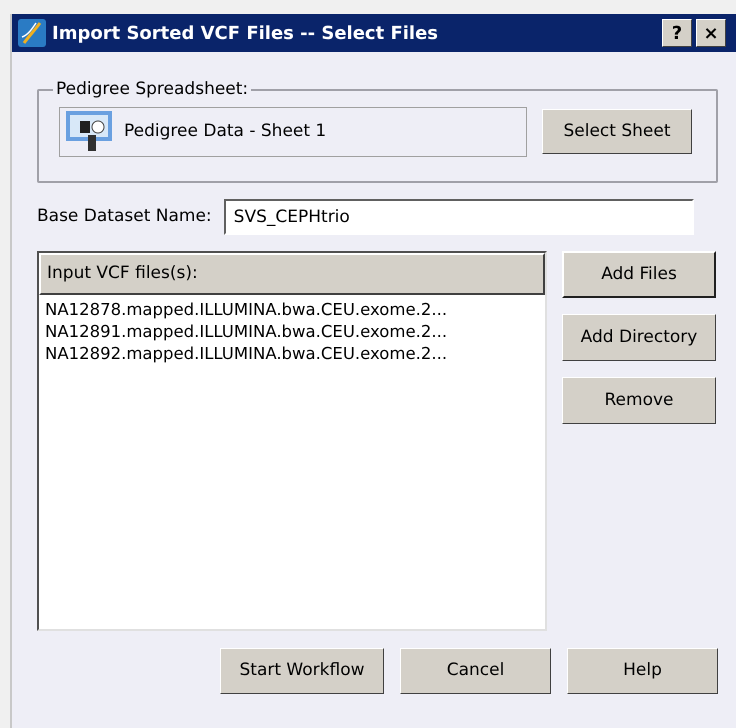 Image resolution: width=736 pixels, height=728 pixels. Describe the element at coordinates (292, 274) in the screenshot. I see `list-header: Input VCF files(s):` at that location.